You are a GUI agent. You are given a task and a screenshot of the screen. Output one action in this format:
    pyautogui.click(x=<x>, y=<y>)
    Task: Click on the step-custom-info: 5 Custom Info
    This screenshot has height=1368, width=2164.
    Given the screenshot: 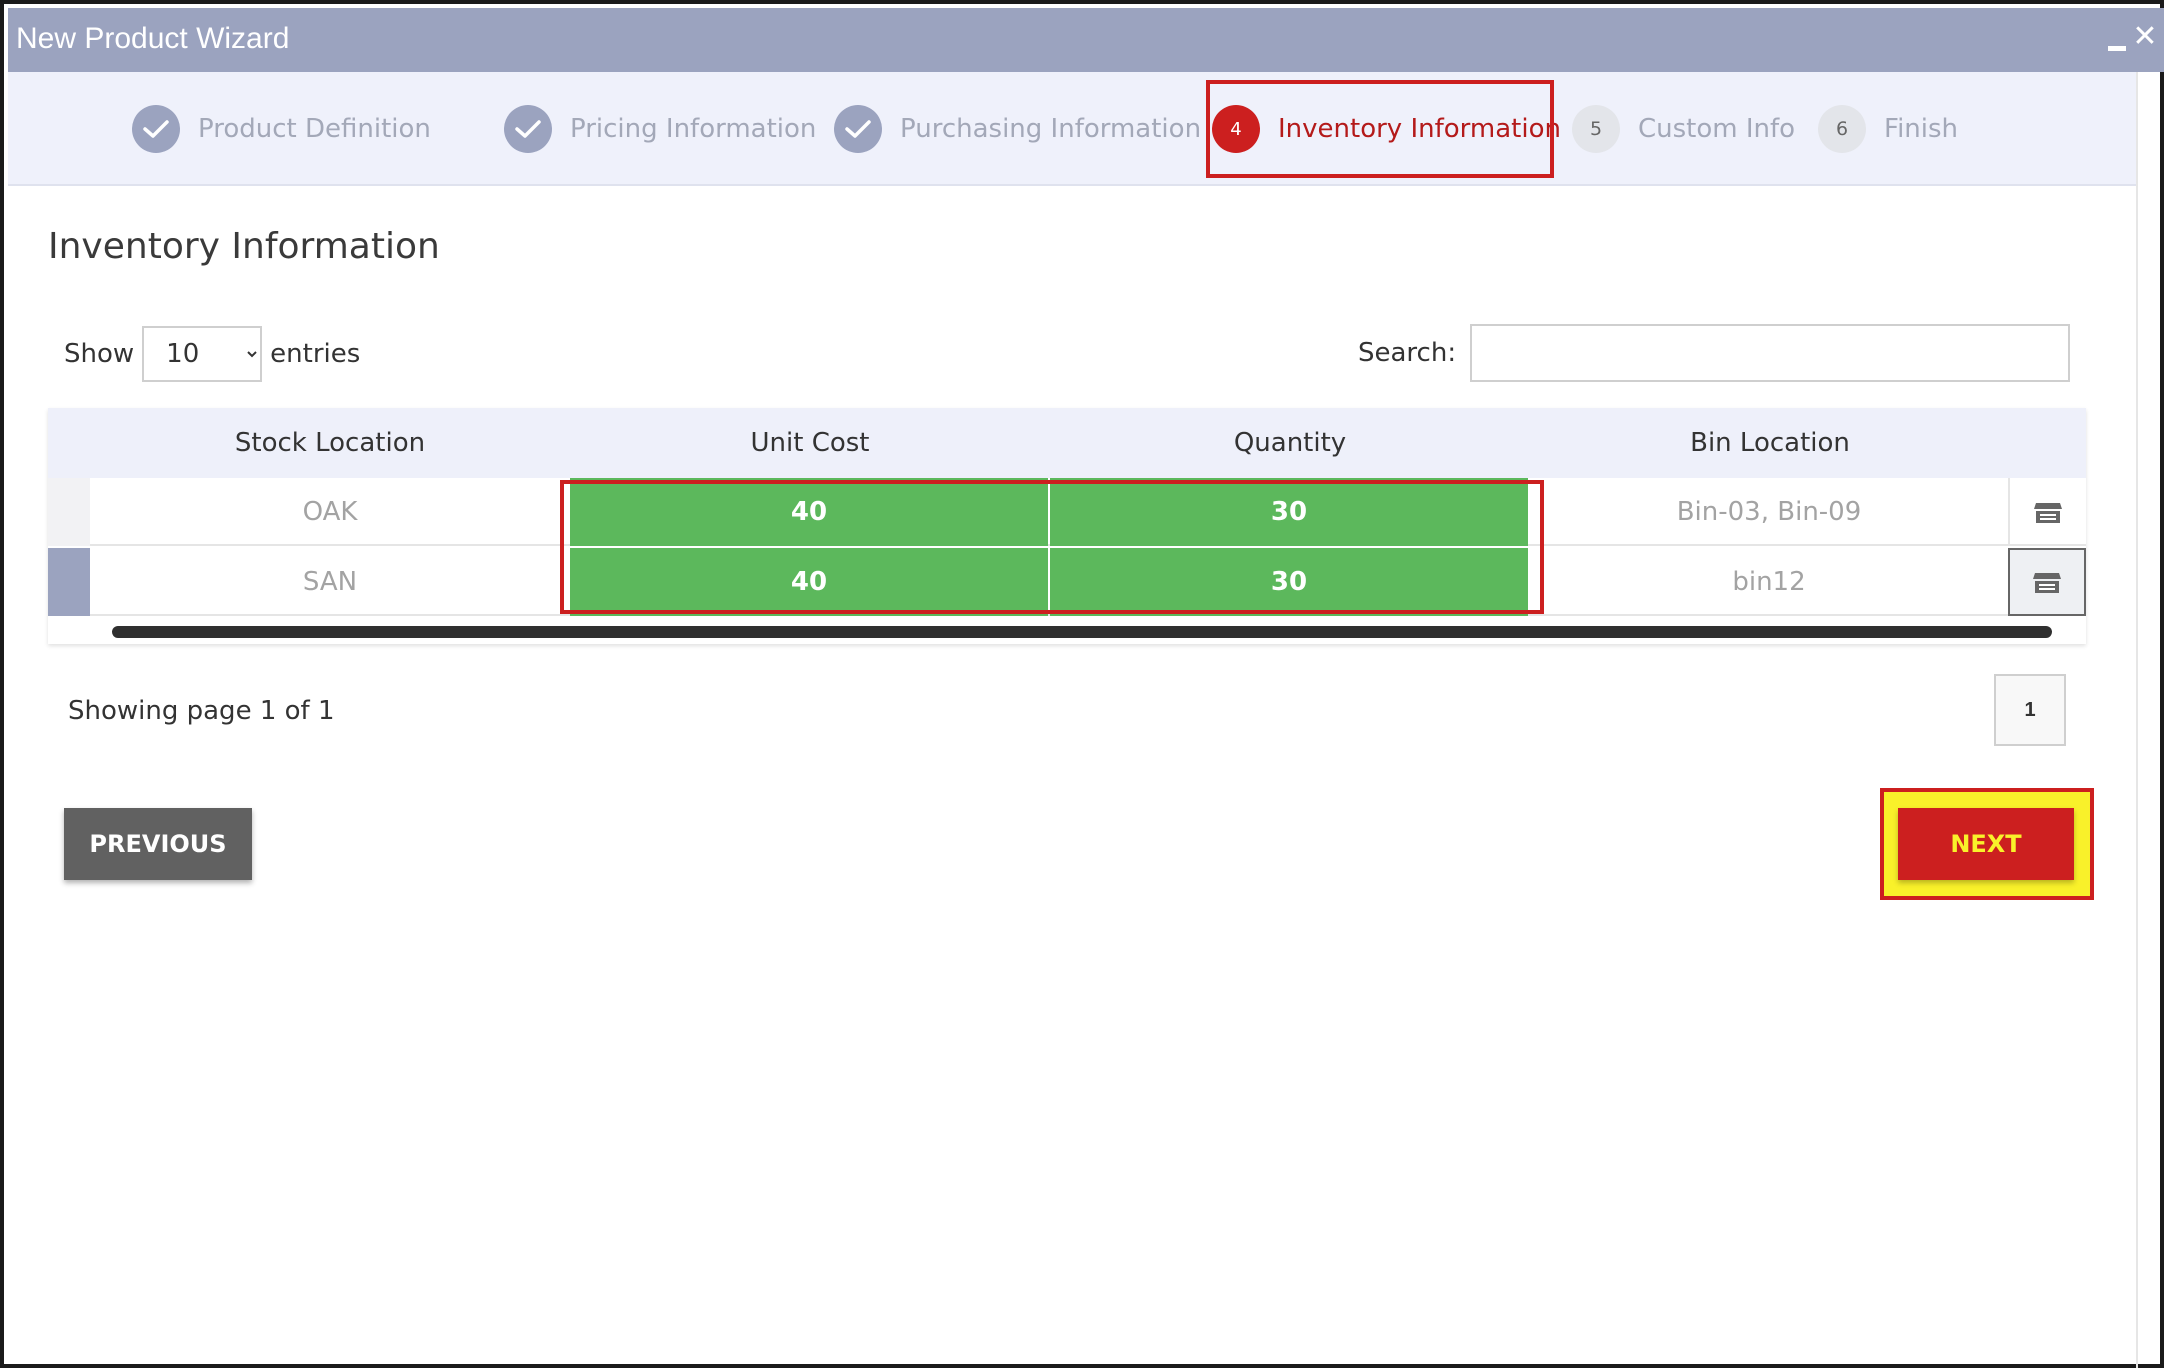 What is the action you would take?
    pyautogui.click(x=1683, y=129)
    